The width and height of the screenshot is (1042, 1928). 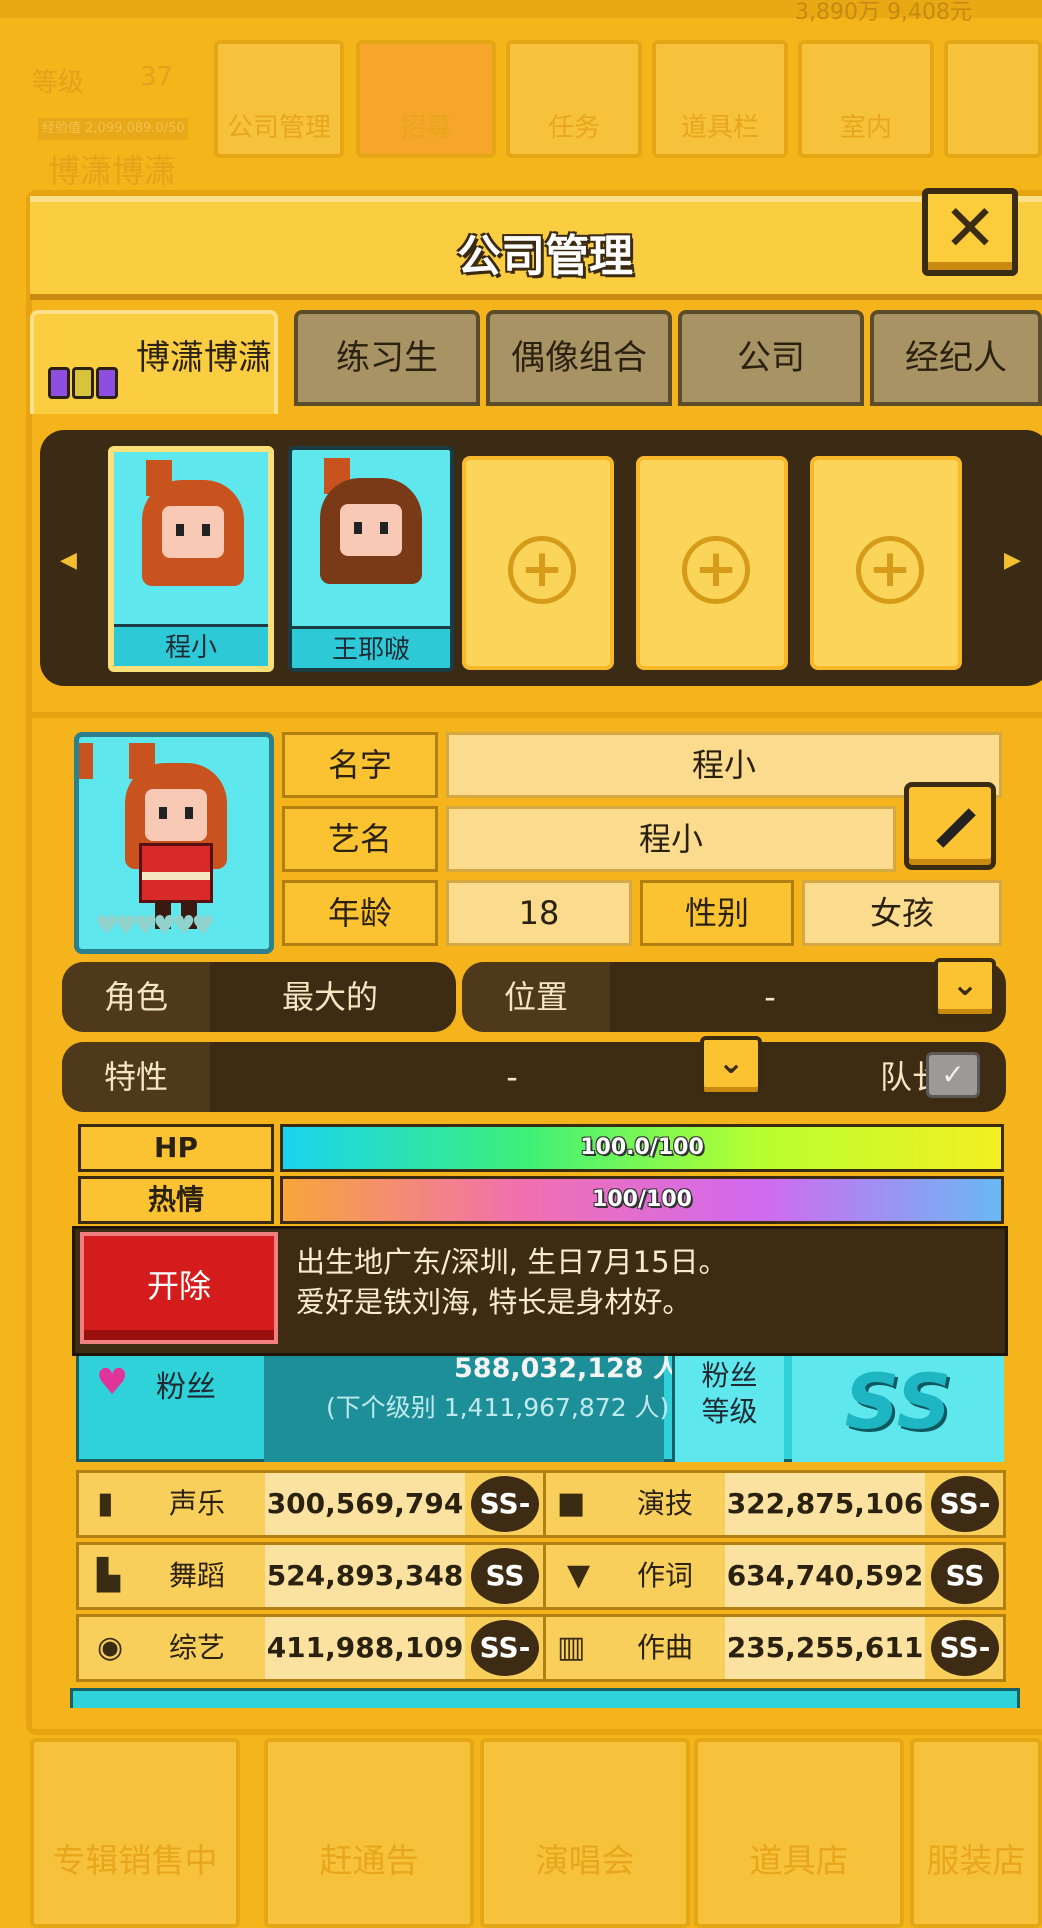 What do you see at coordinates (136, 1077) in the screenshot?
I see `trait-label: 特性` at bounding box center [136, 1077].